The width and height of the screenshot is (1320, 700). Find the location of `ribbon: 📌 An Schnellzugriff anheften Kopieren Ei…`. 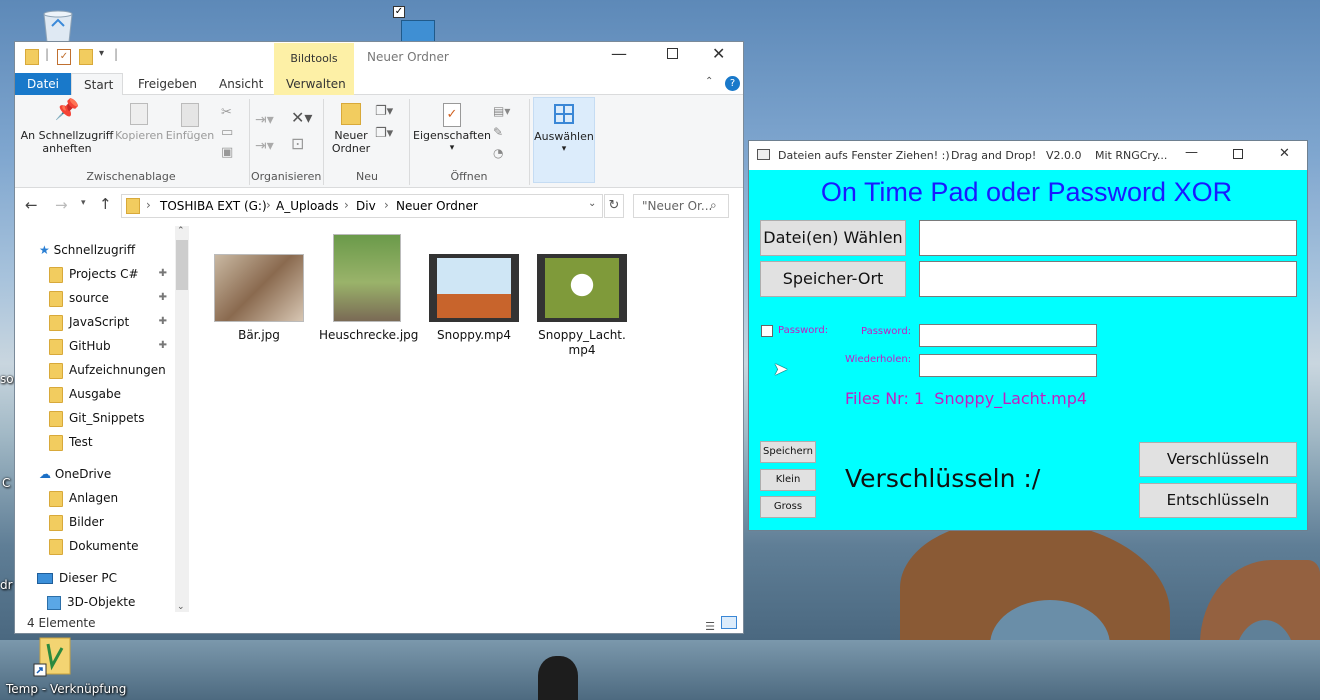

ribbon: 📌 An Schnellzugriff anheften Kopieren Ei… is located at coordinates (379, 141).